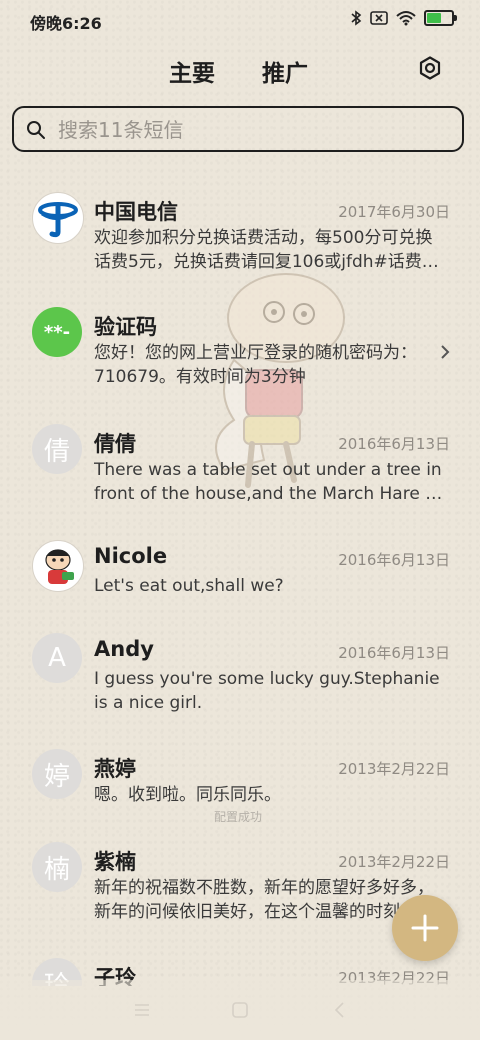 The height and width of the screenshot is (1040, 480). I want to click on sender-name: 验证码, so click(125, 327).